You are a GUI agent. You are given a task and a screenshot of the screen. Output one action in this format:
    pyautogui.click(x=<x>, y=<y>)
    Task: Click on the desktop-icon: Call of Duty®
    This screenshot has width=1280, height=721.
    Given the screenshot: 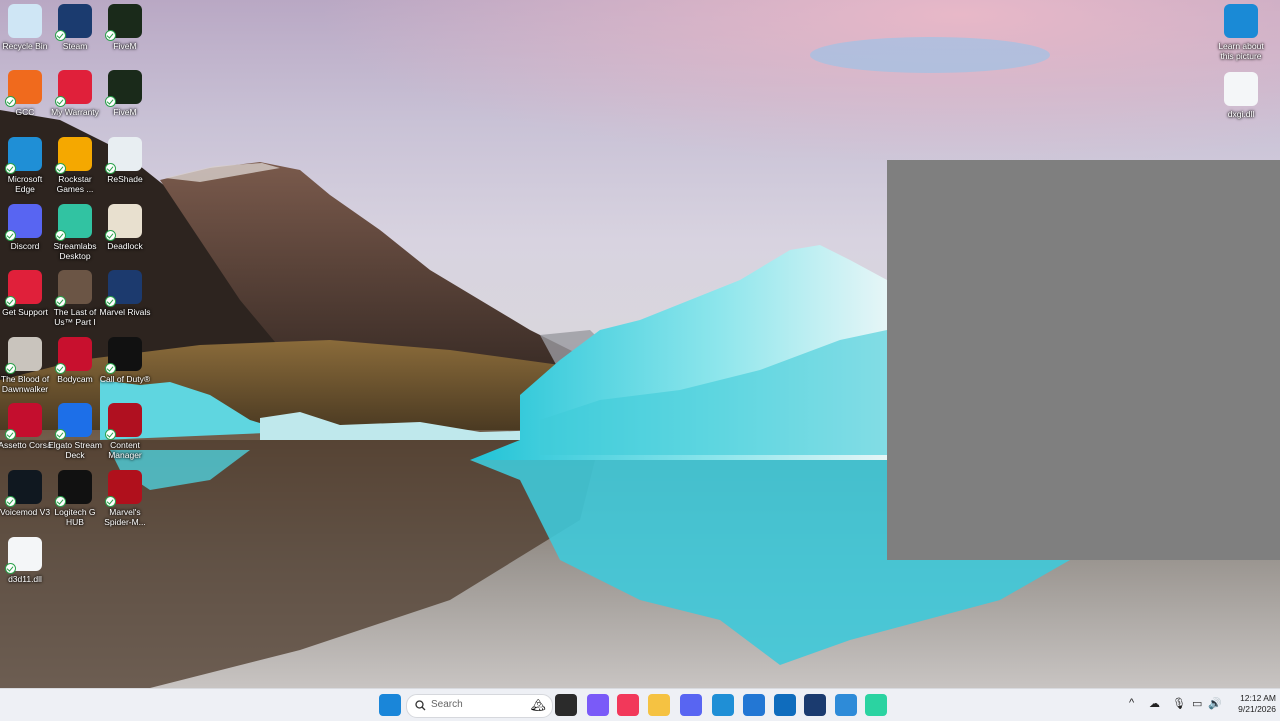 What is the action you would take?
    pyautogui.click(x=125, y=360)
    